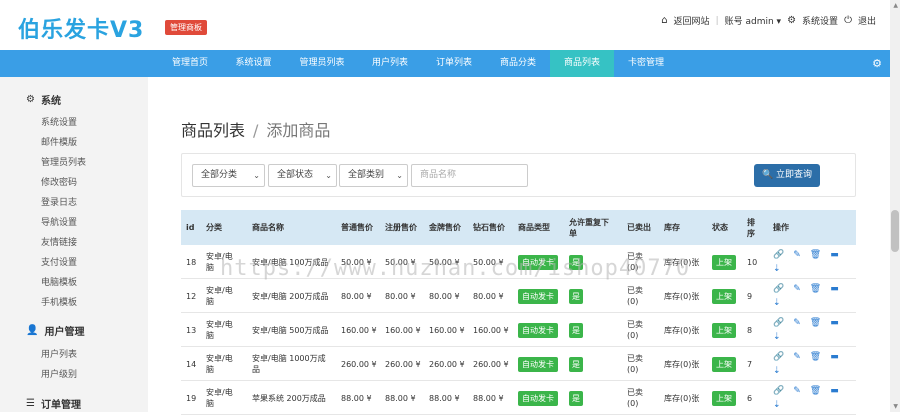  I want to click on cell-p1: 88.00 ¥, so click(356, 398).